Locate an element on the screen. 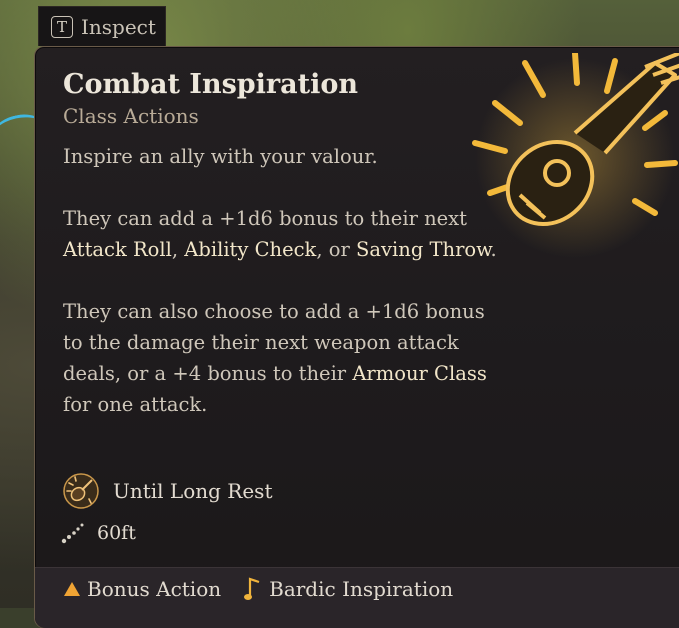 Image resolution: width=679 pixels, height=628 pixels. keyword-ability-check: Ability Check is located at coordinates (250, 249).